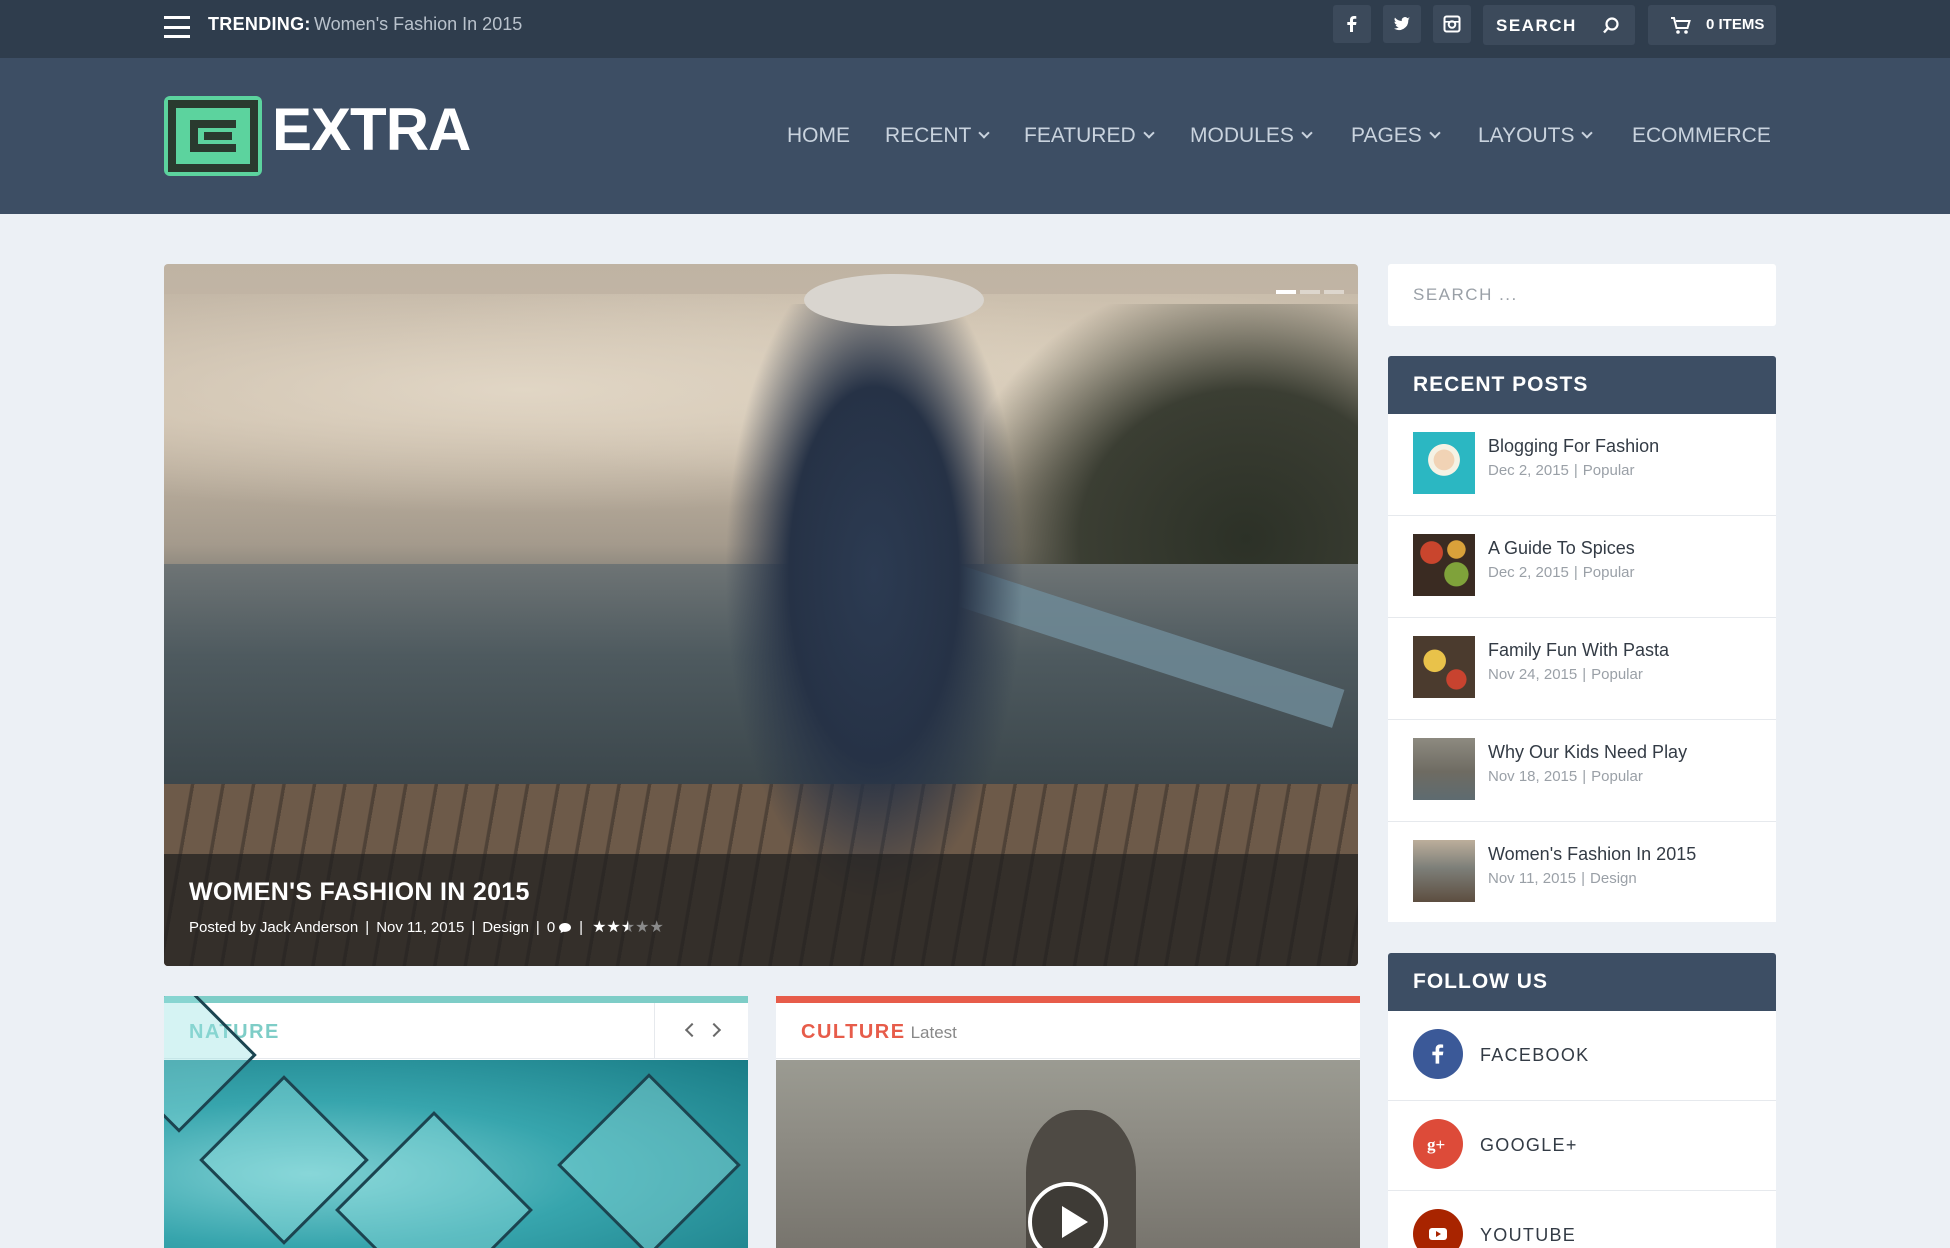 Image resolution: width=1950 pixels, height=1248 pixels. I want to click on hero-author: Posted by Jack Anderson, so click(273, 927).